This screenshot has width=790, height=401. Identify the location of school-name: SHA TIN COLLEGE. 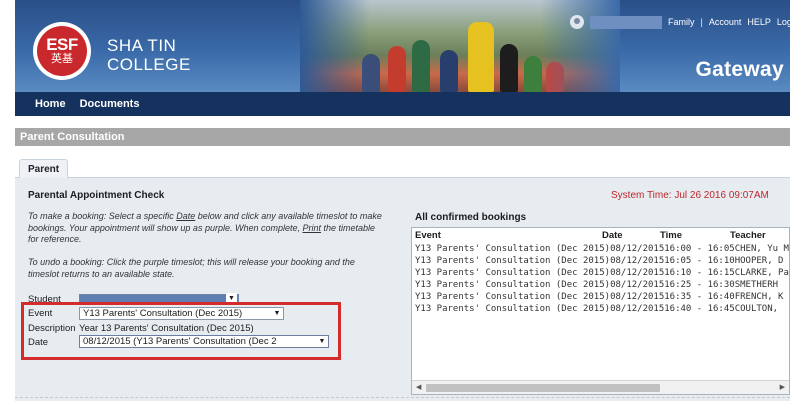
(149, 55).